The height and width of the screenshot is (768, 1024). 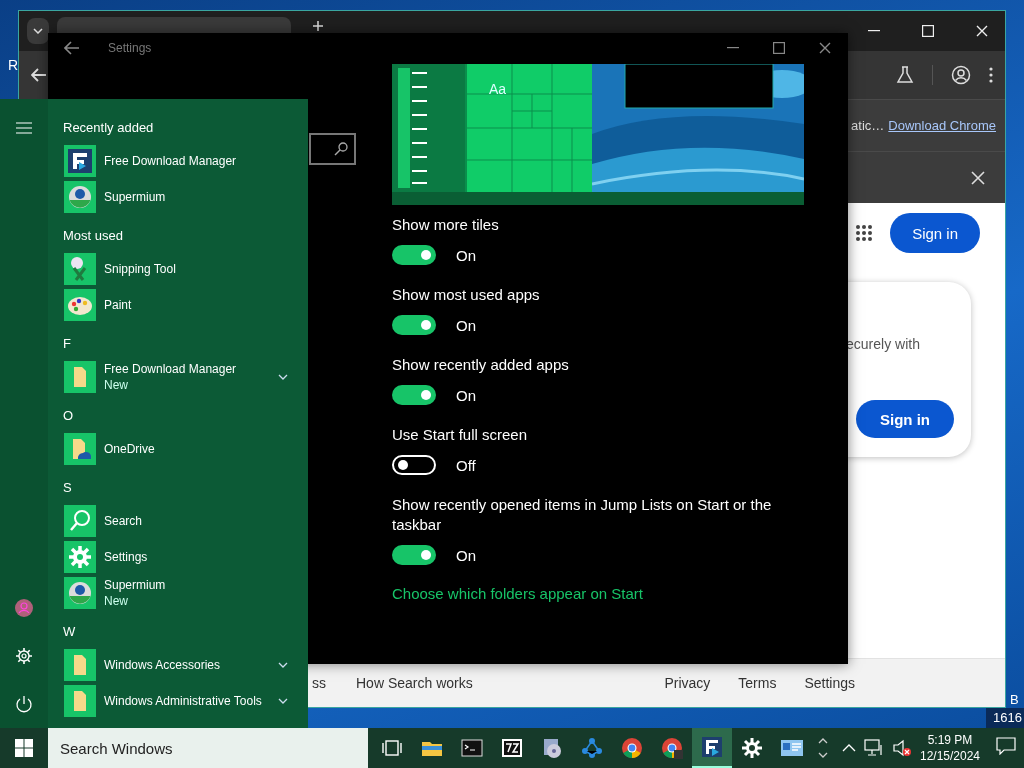 What do you see at coordinates (512, 748) in the screenshot?
I see `archive-icon` at bounding box center [512, 748].